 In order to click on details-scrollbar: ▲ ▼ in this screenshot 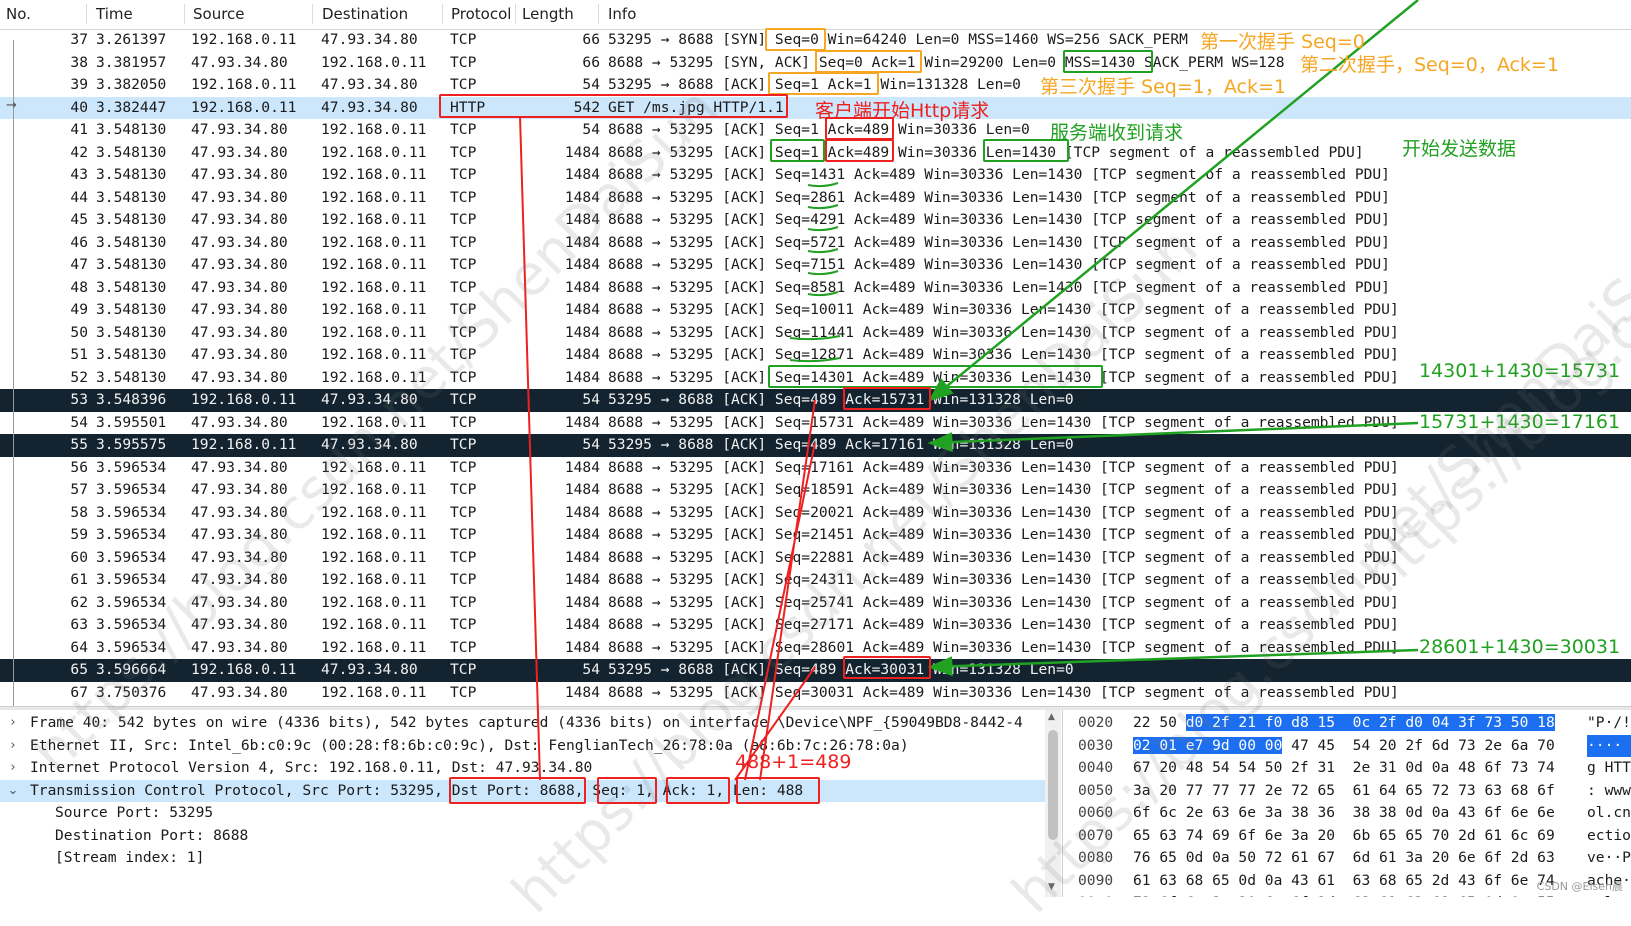, I will do `click(1053, 803)`.